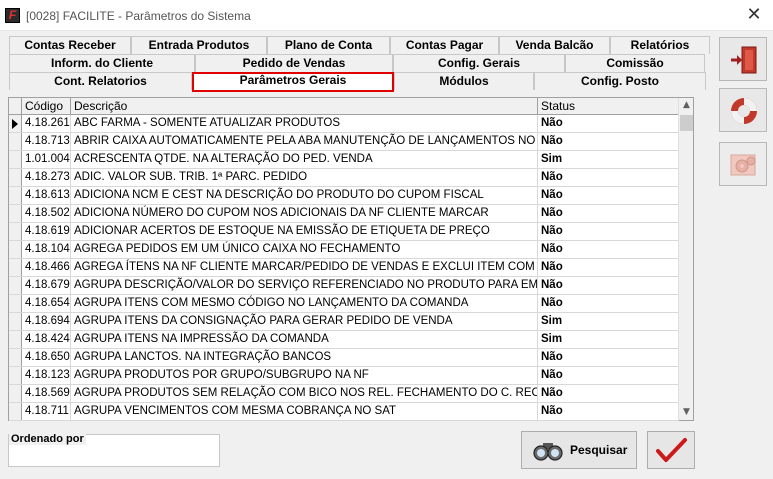 The width and height of the screenshot is (773, 479). I want to click on checkmark-icon, so click(671, 450).